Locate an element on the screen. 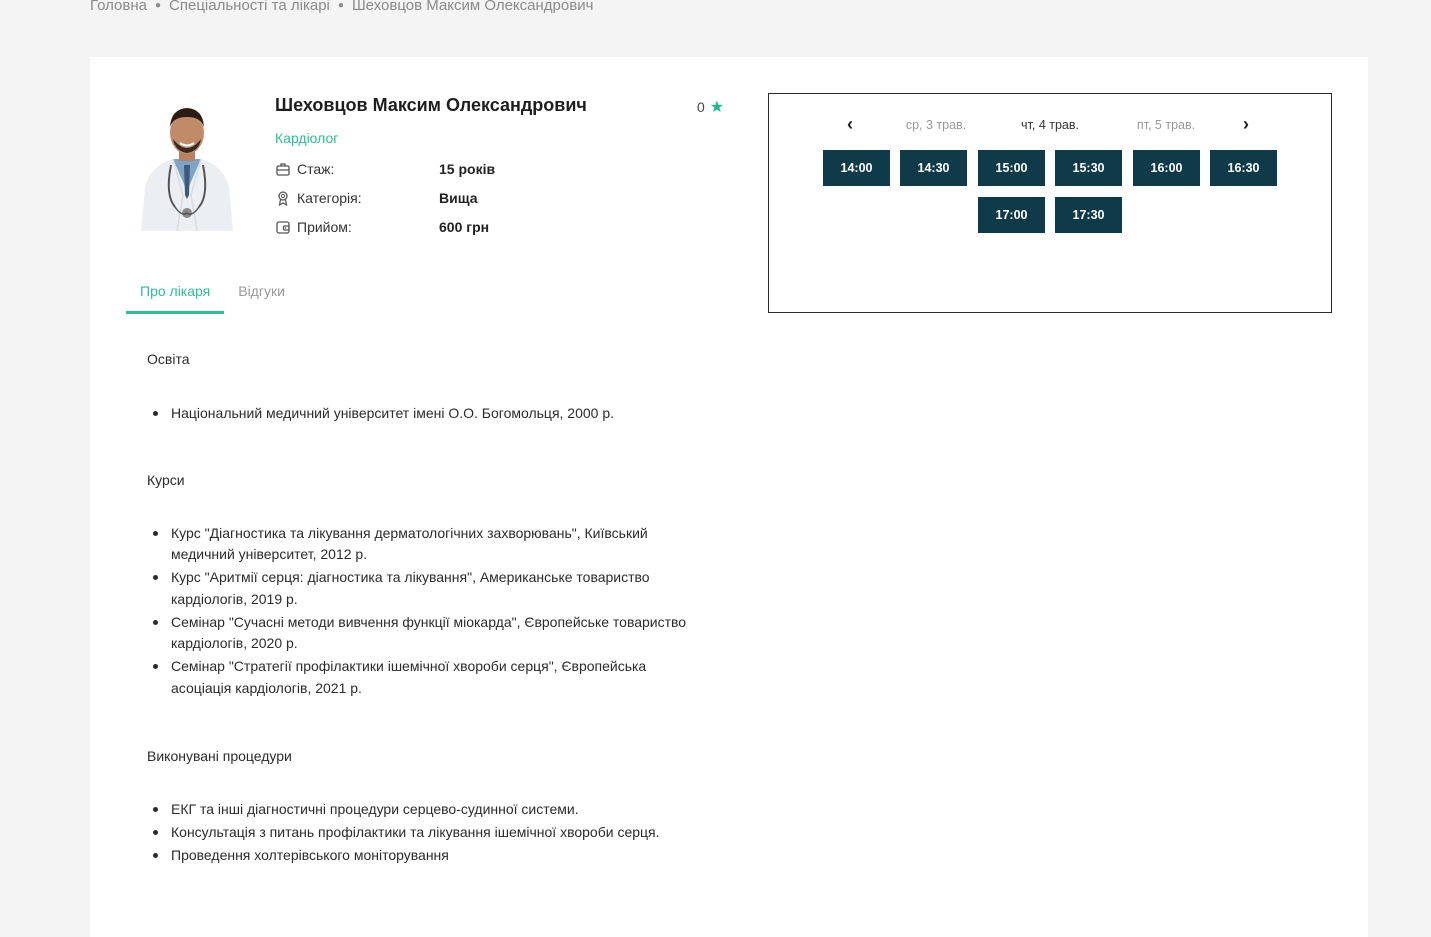 The image size is (1431, 937). education-title: Освіта is located at coordinates (168, 359).